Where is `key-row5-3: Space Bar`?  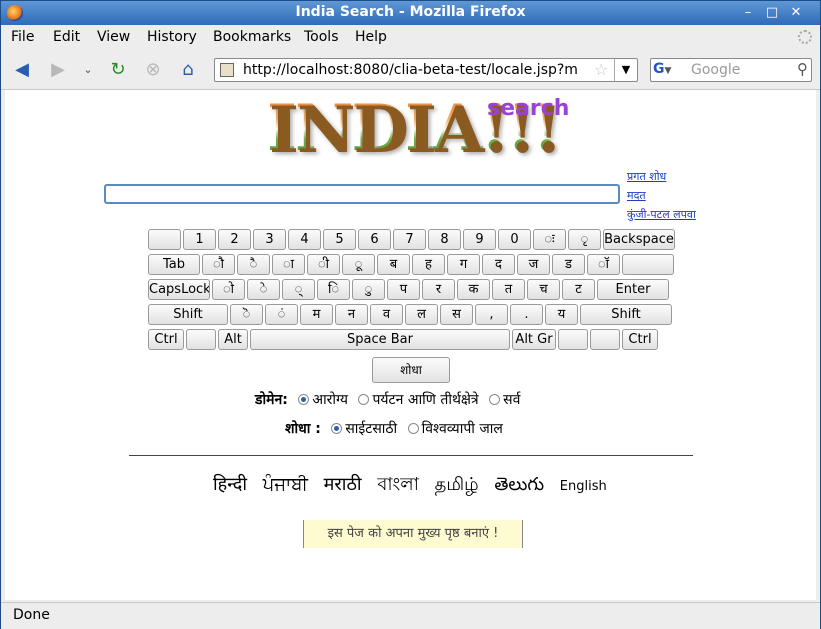 key-row5-3: Space Bar is located at coordinates (380, 339).